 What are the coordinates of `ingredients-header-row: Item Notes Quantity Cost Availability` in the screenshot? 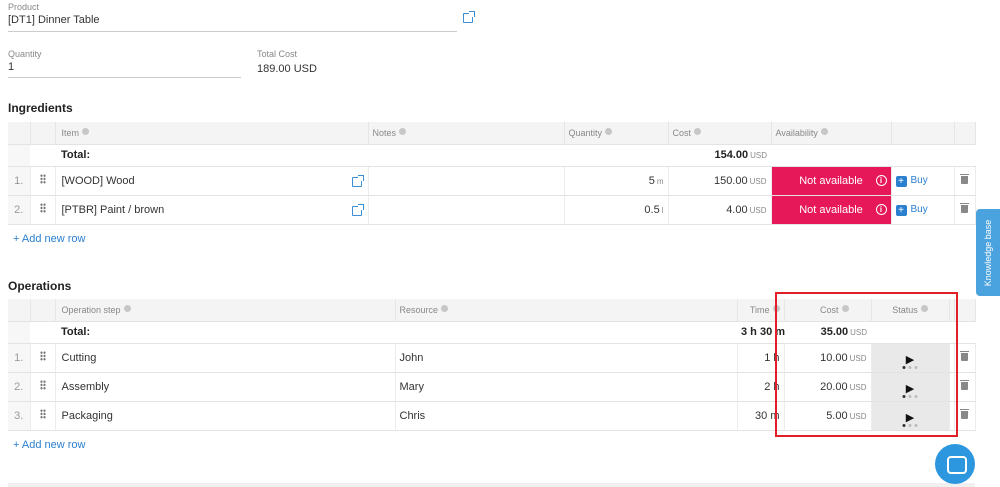 It's located at (492, 133).